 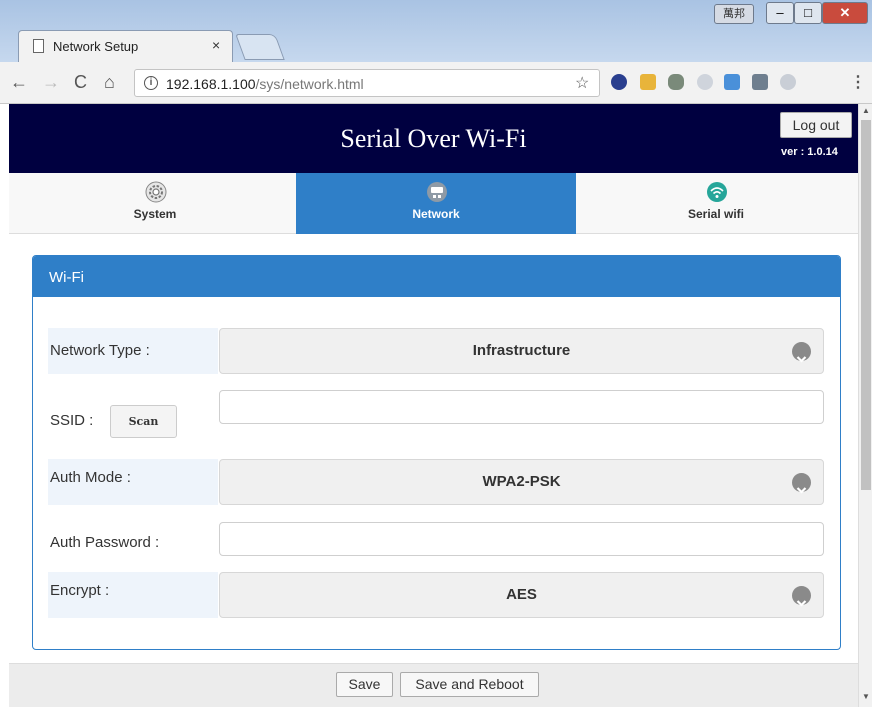 I want to click on encrypt-label: Encrypt :, so click(x=133, y=595).